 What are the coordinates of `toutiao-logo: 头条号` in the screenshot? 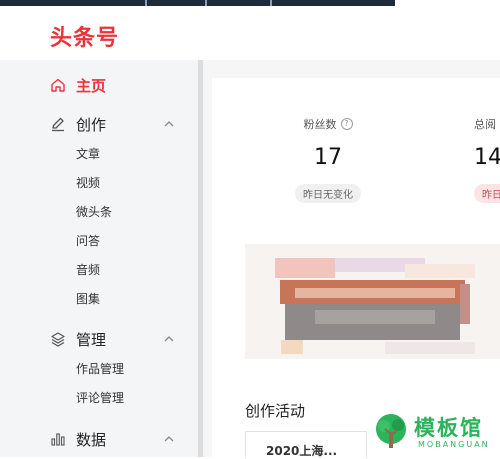 It's located at (84, 36).